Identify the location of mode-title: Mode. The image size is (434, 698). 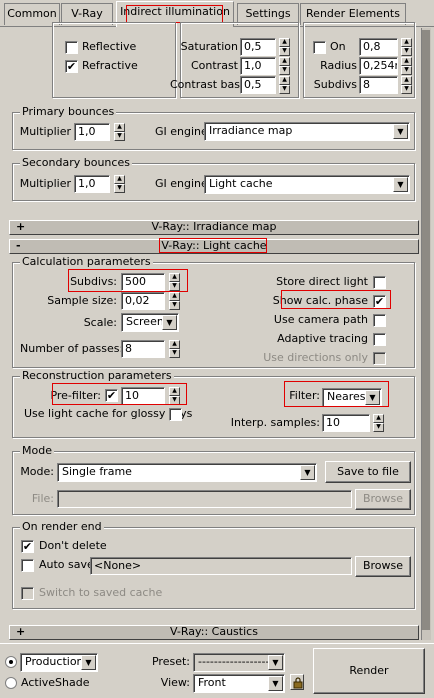
(37, 450).